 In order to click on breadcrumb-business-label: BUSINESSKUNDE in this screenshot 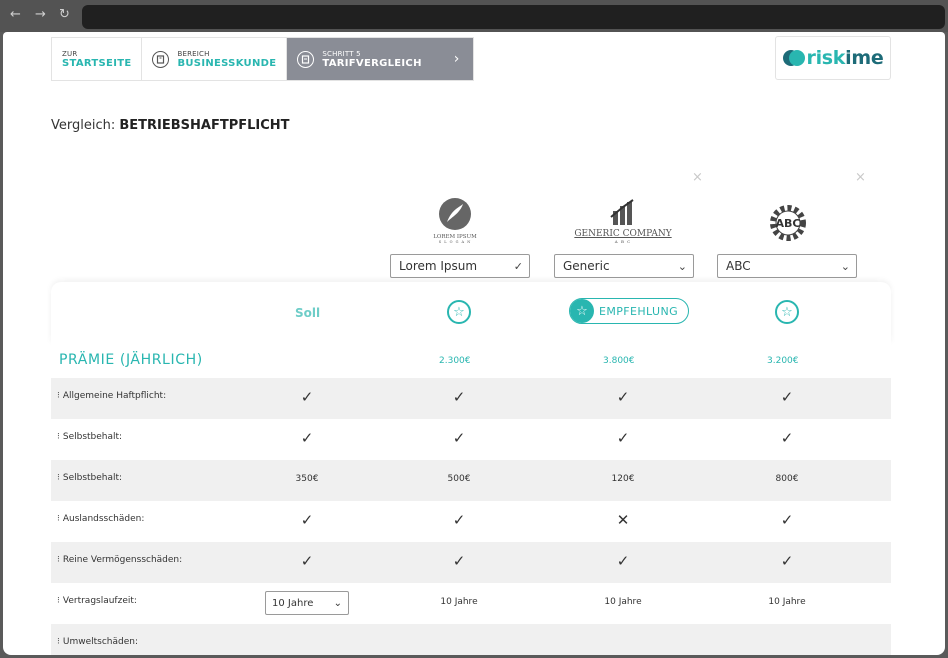, I will do `click(227, 63)`.